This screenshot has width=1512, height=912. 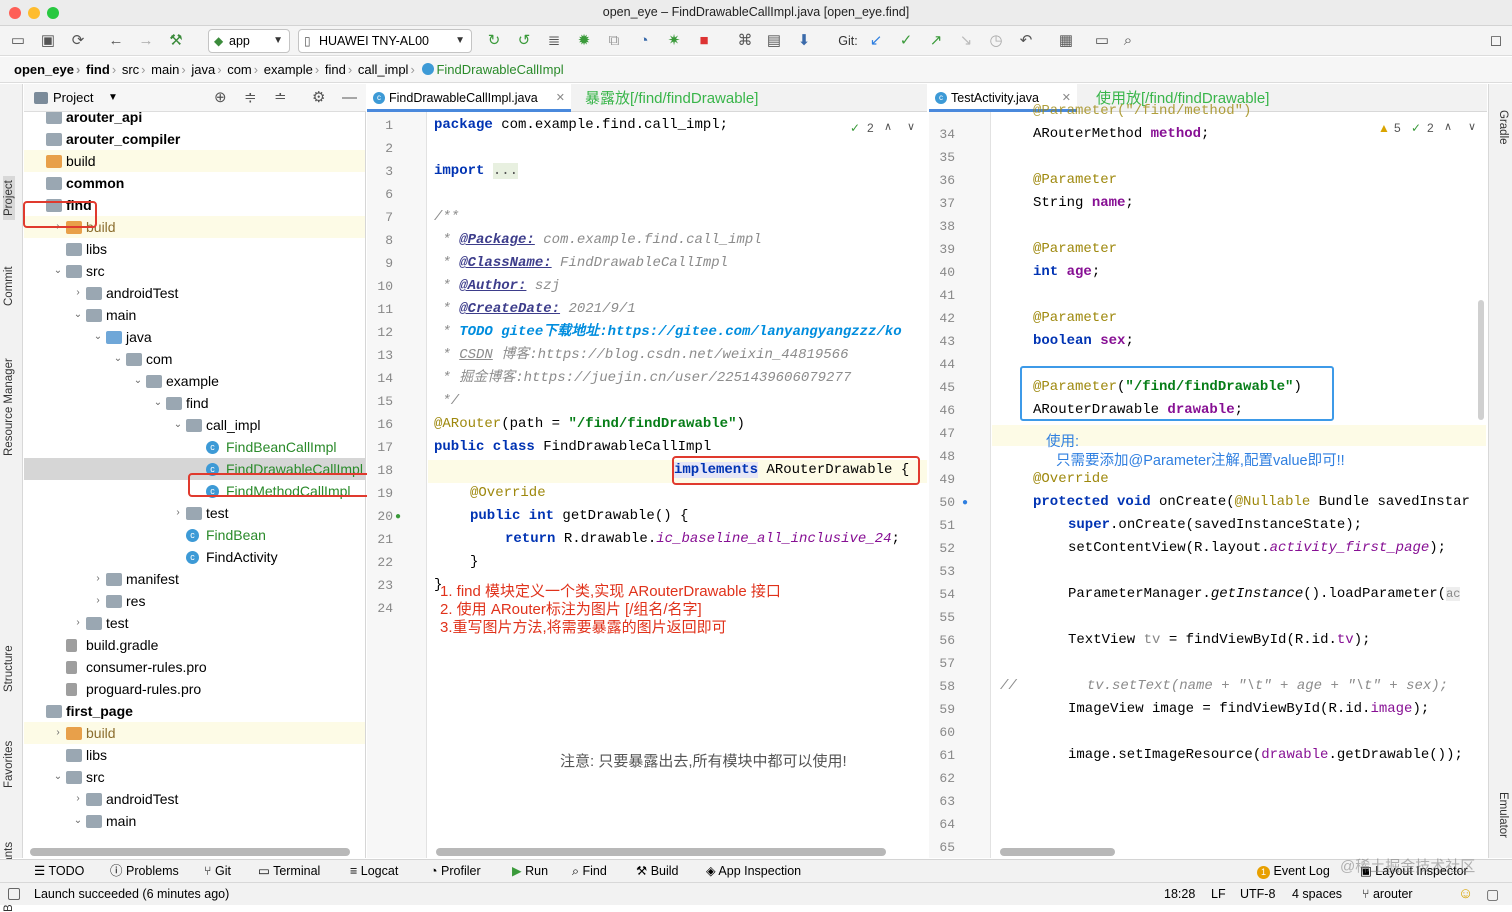 What do you see at coordinates (966, 41) in the screenshot?
I see `git-pull-icon: ↘` at bounding box center [966, 41].